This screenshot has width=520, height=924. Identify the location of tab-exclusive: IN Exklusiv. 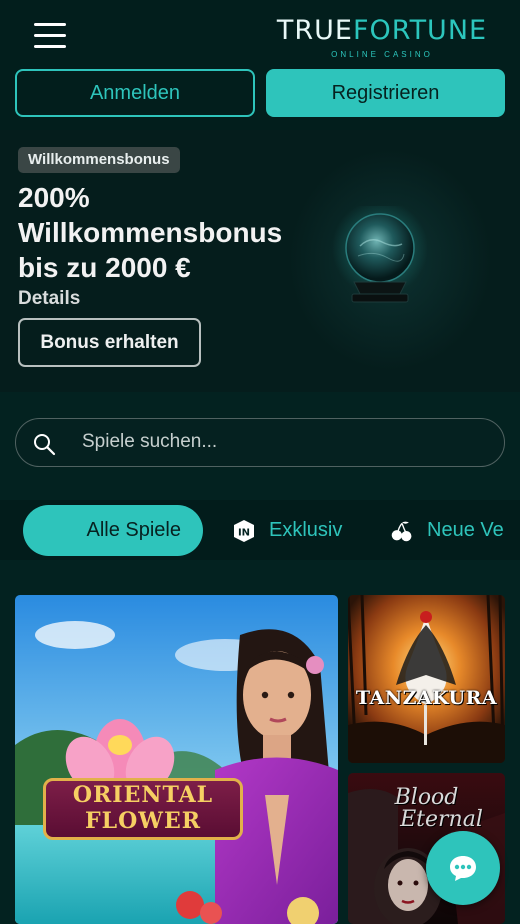
(287, 530).